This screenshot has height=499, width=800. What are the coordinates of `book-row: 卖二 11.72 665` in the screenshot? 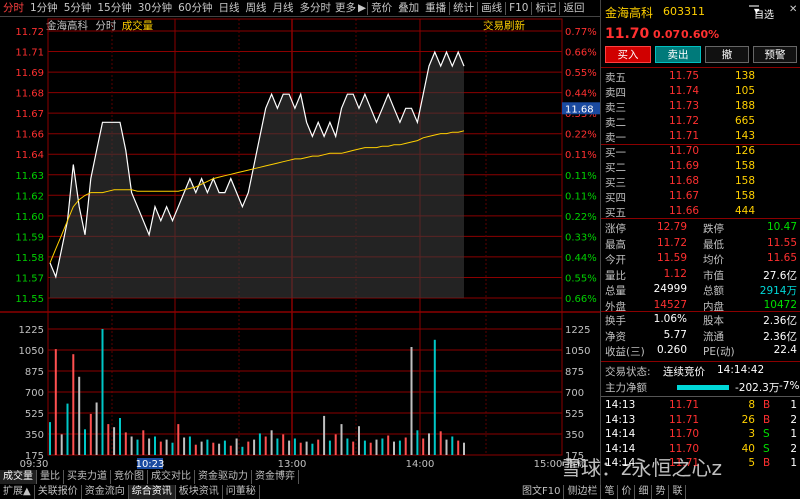 It's located at (700, 122).